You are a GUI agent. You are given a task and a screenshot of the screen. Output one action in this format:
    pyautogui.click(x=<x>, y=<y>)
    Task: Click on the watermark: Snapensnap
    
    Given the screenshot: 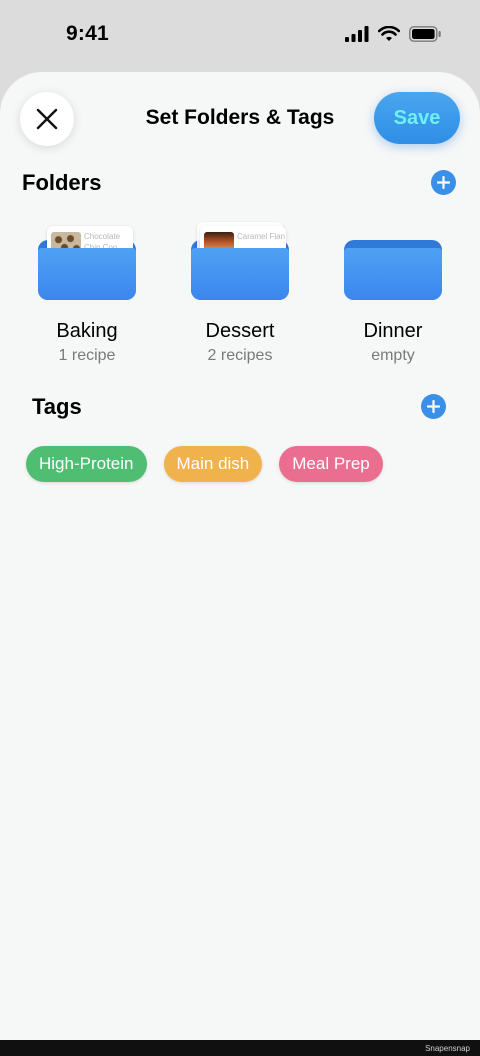 What is the action you would take?
    pyautogui.click(x=447, y=1048)
    